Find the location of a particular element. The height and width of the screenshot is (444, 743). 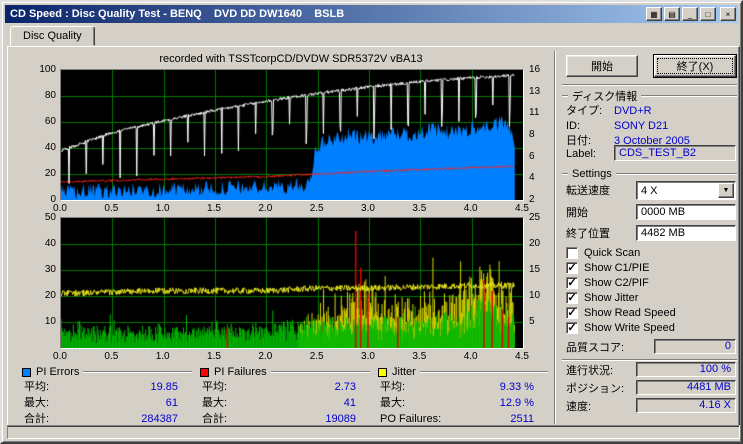

disc-id-row: ID: SONY D21 is located at coordinates (651, 126).